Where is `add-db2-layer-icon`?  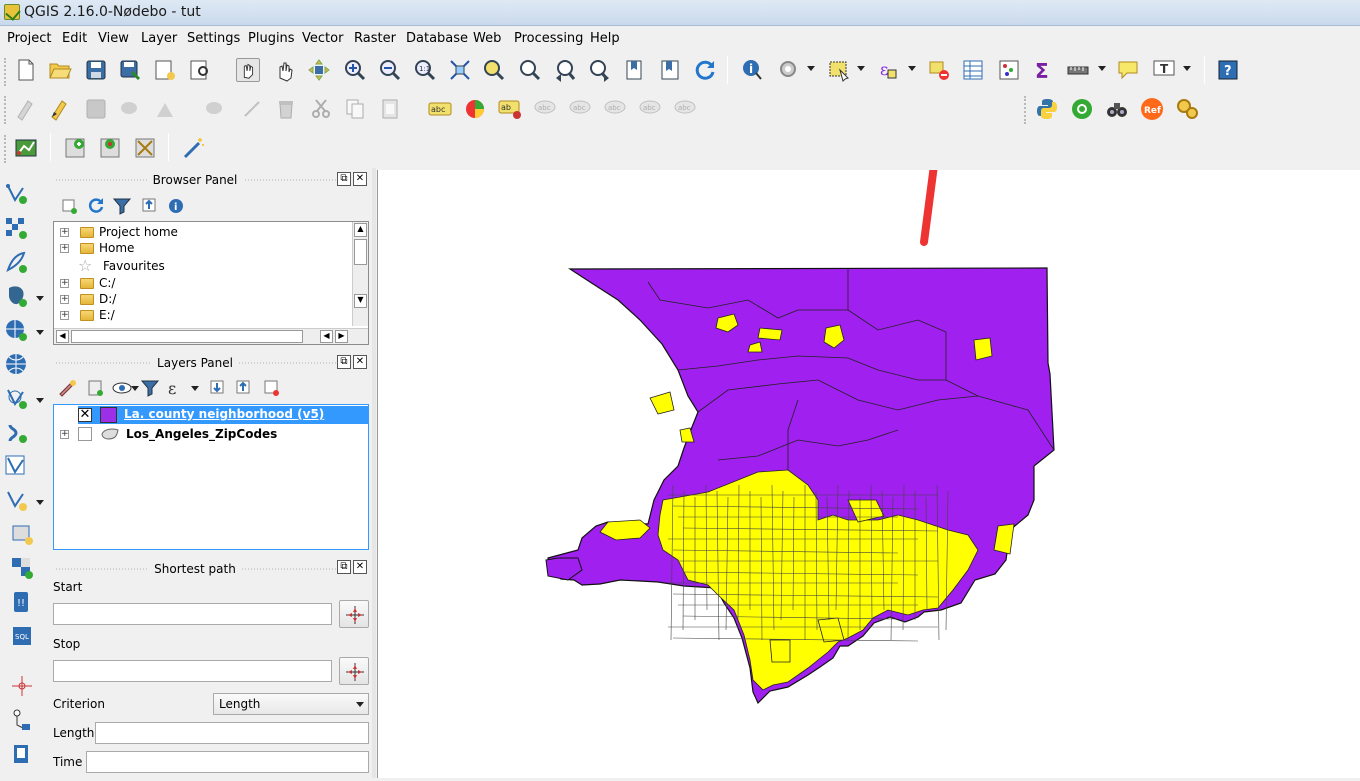
add-db2-layer-icon is located at coordinates (22, 568).